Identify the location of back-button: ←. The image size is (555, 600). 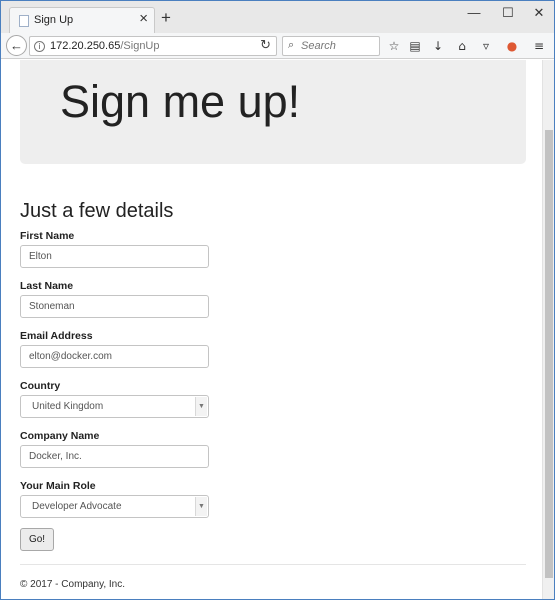
(16, 45).